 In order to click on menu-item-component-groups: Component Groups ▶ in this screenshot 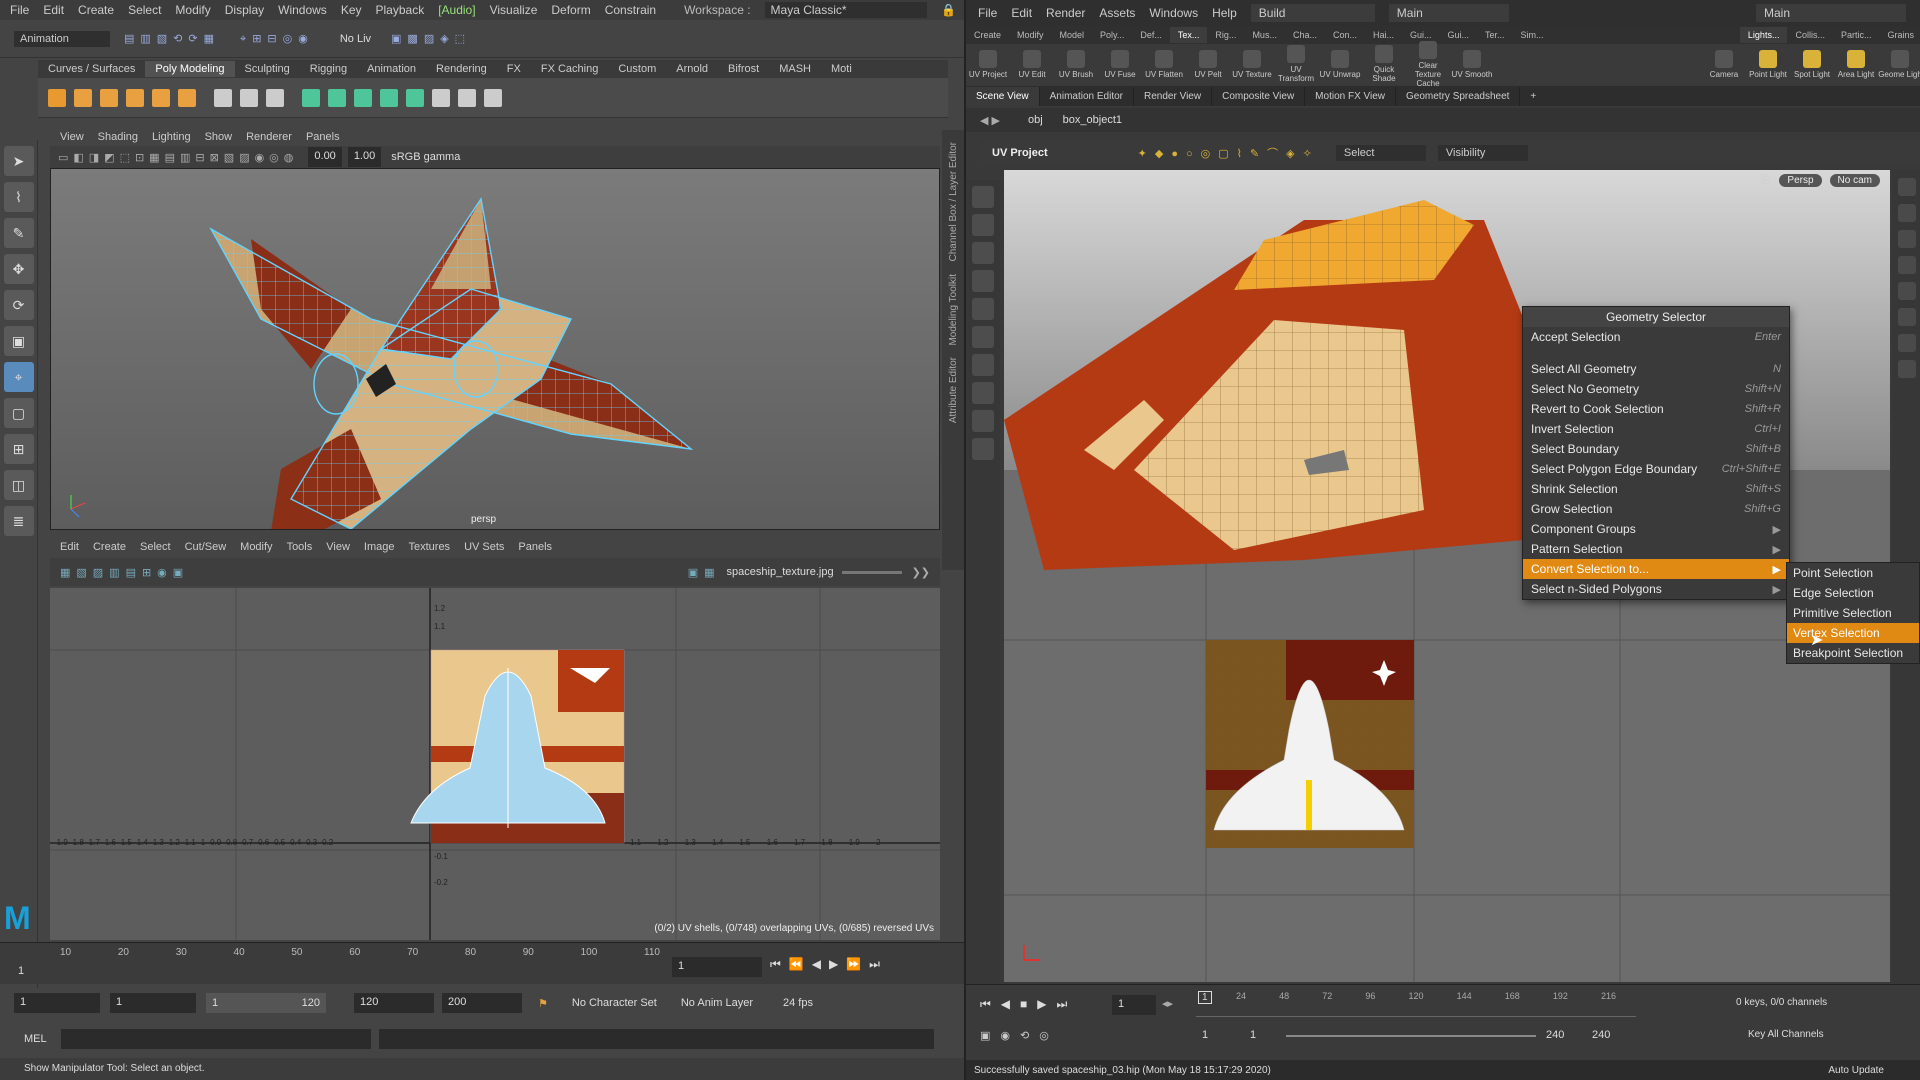, I will do `click(1656, 529)`.